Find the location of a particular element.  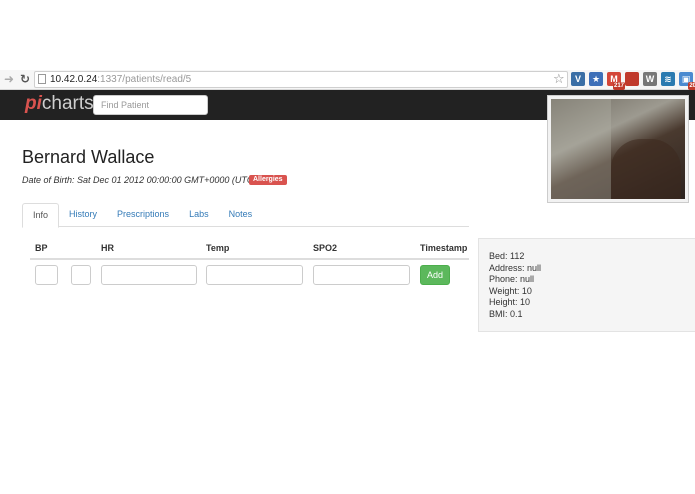

bmi-info: BMI: 0.1 is located at coordinates (506, 313).